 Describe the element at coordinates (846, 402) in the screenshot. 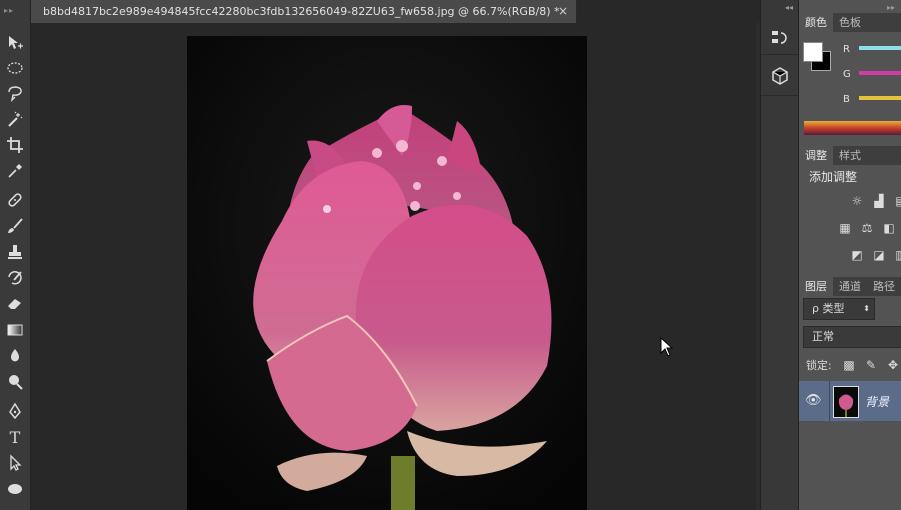

I see `layer-thumbnail` at that location.